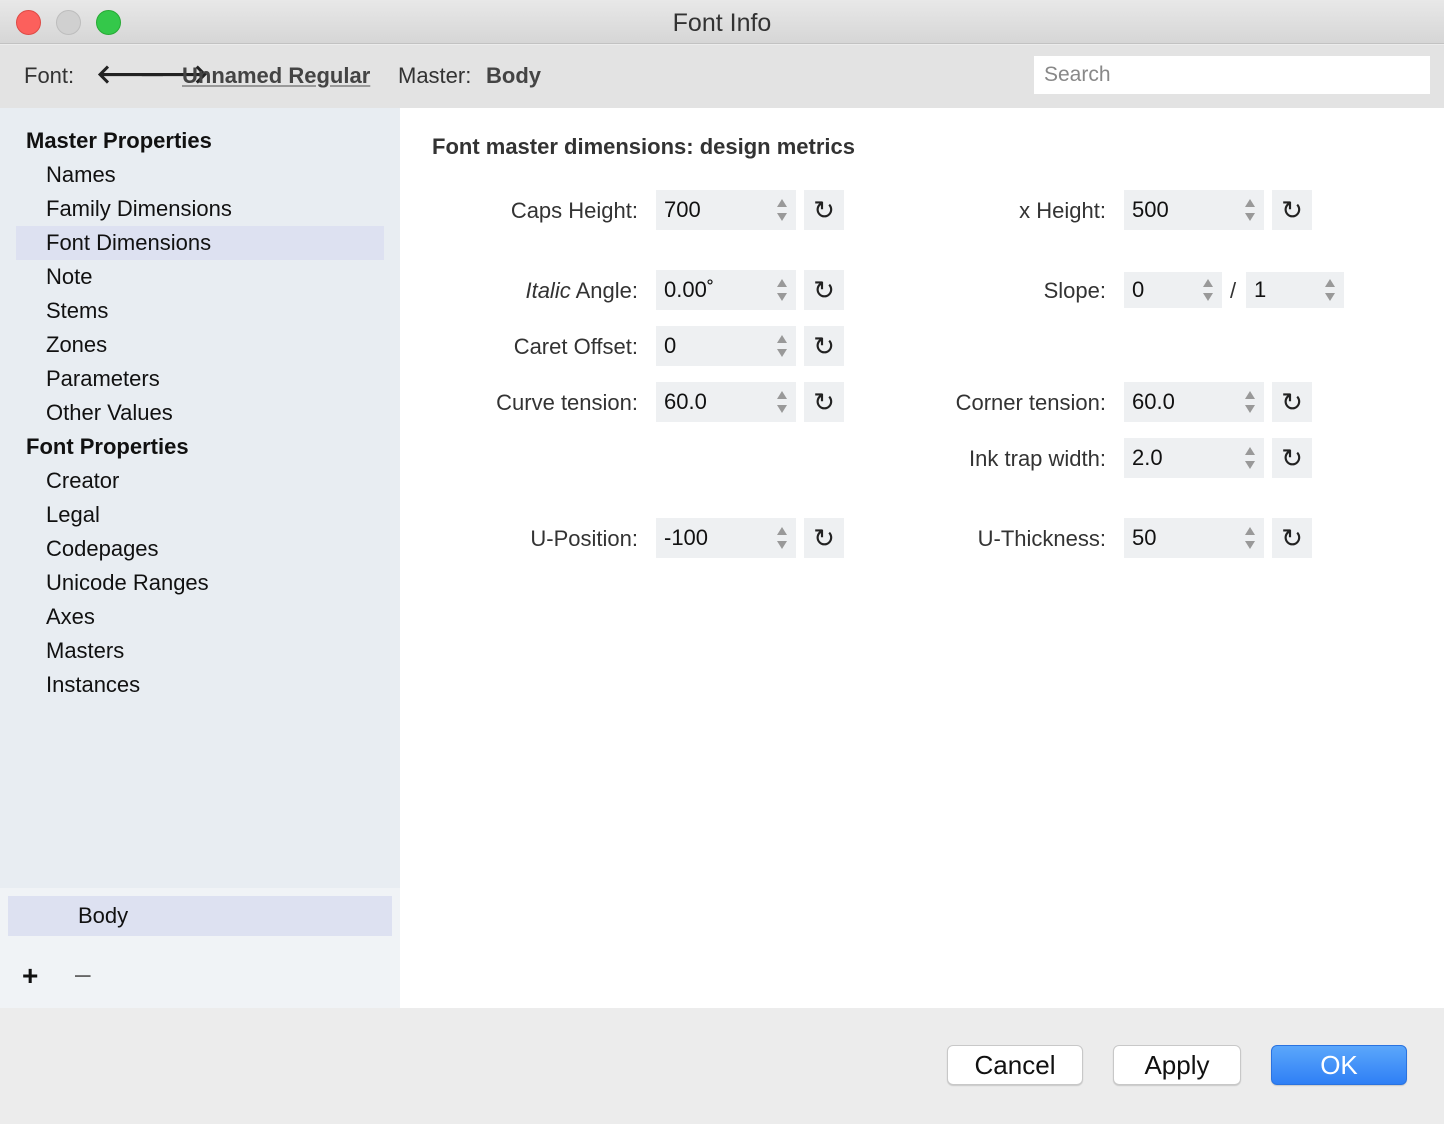 The image size is (1444, 1124). What do you see at coordinates (1153, 401) in the screenshot?
I see `corner-tension-value: 60.0` at bounding box center [1153, 401].